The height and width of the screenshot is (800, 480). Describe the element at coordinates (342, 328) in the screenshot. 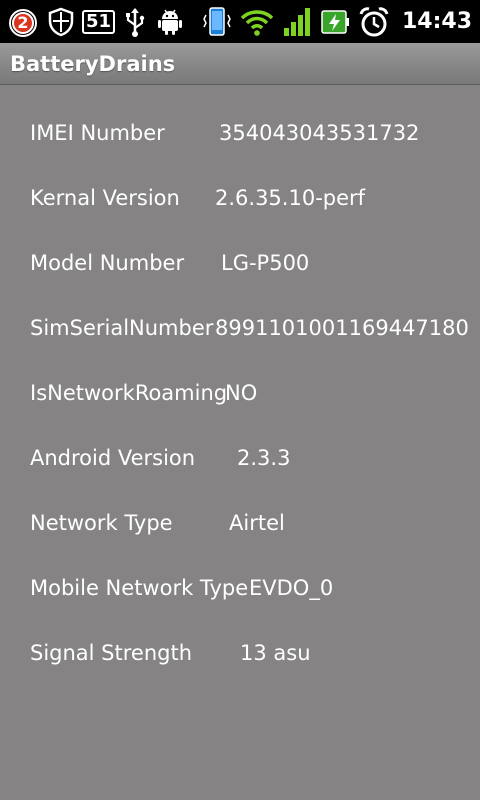

I see `info-value: 8991101001169447180` at that location.